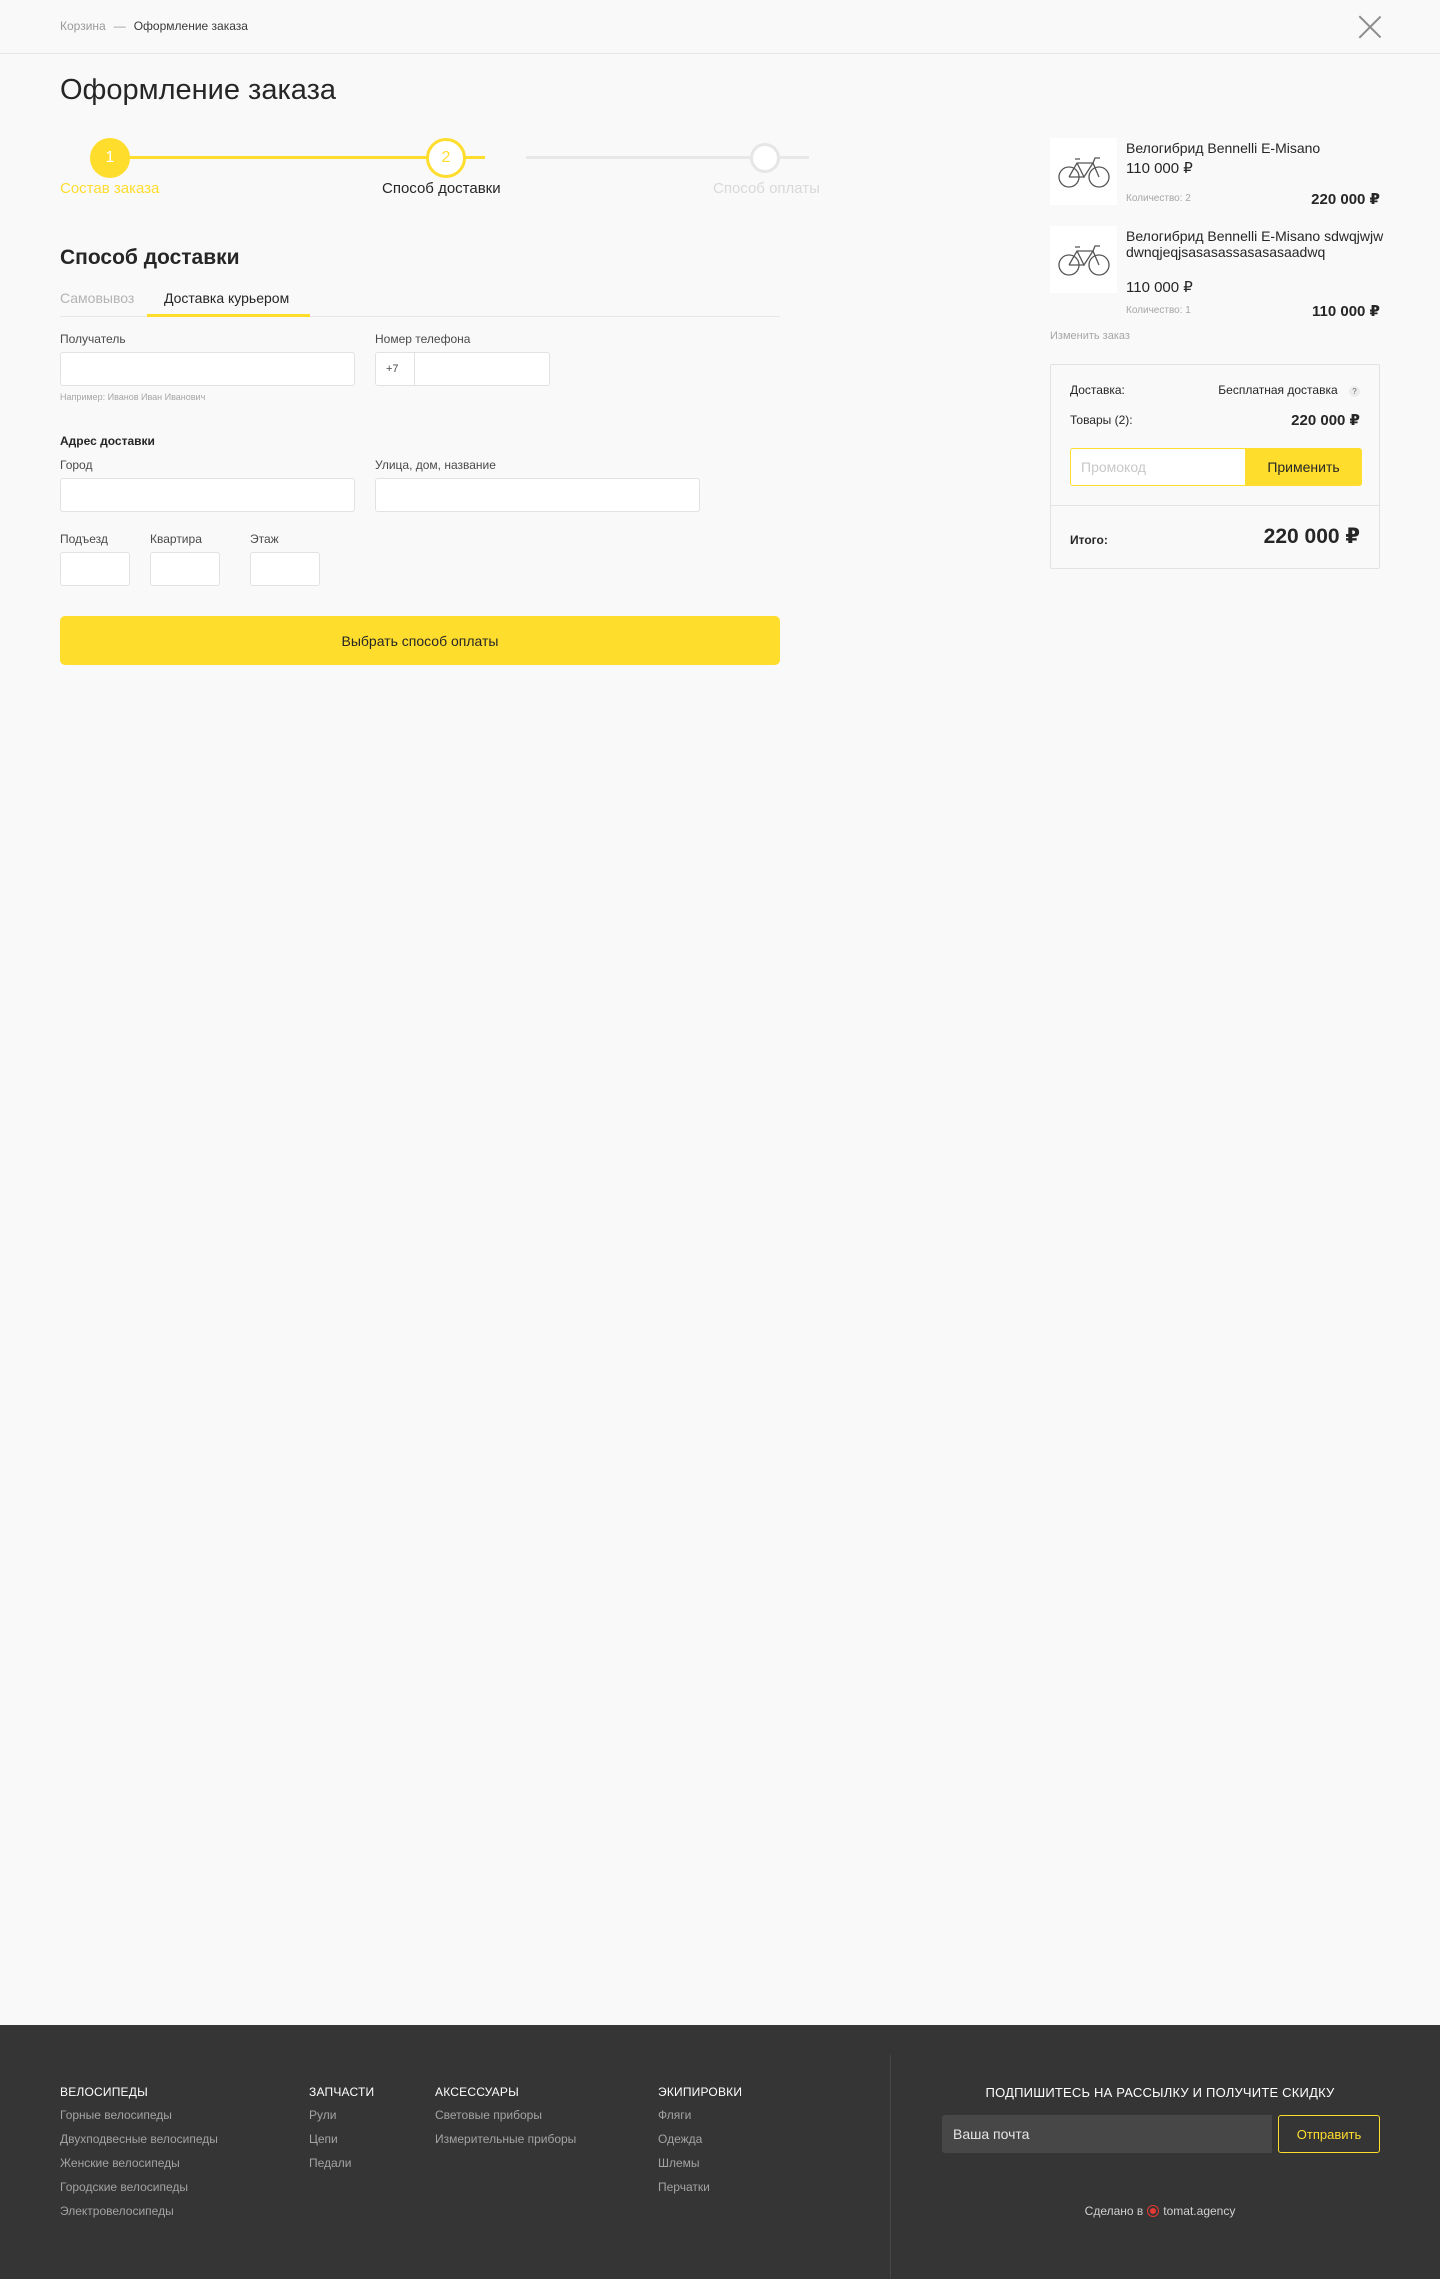 Image resolution: width=1440 pixels, height=2279 pixels. What do you see at coordinates (420, 640) in the screenshot?
I see `choose-payment-button: Выбрать способ оплаты` at bounding box center [420, 640].